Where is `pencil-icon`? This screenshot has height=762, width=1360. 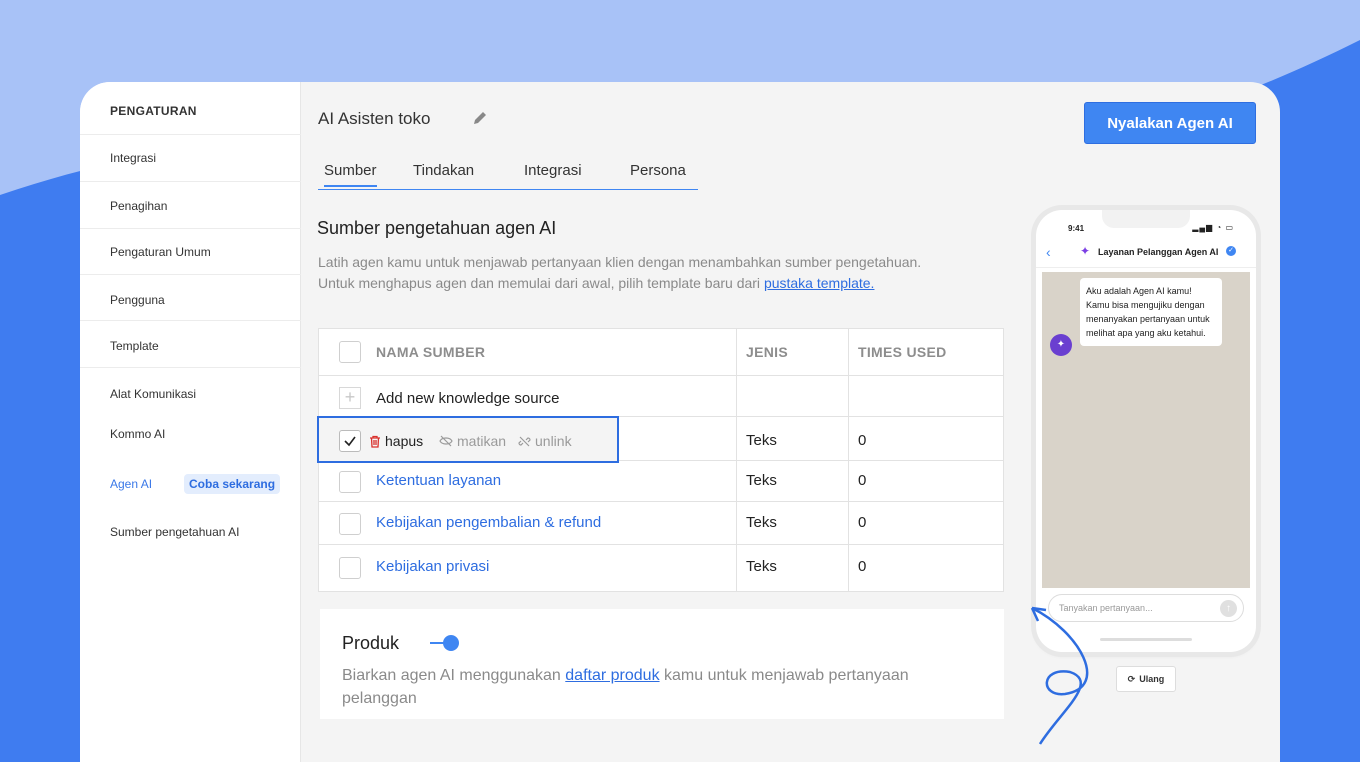 pencil-icon is located at coordinates (480, 118).